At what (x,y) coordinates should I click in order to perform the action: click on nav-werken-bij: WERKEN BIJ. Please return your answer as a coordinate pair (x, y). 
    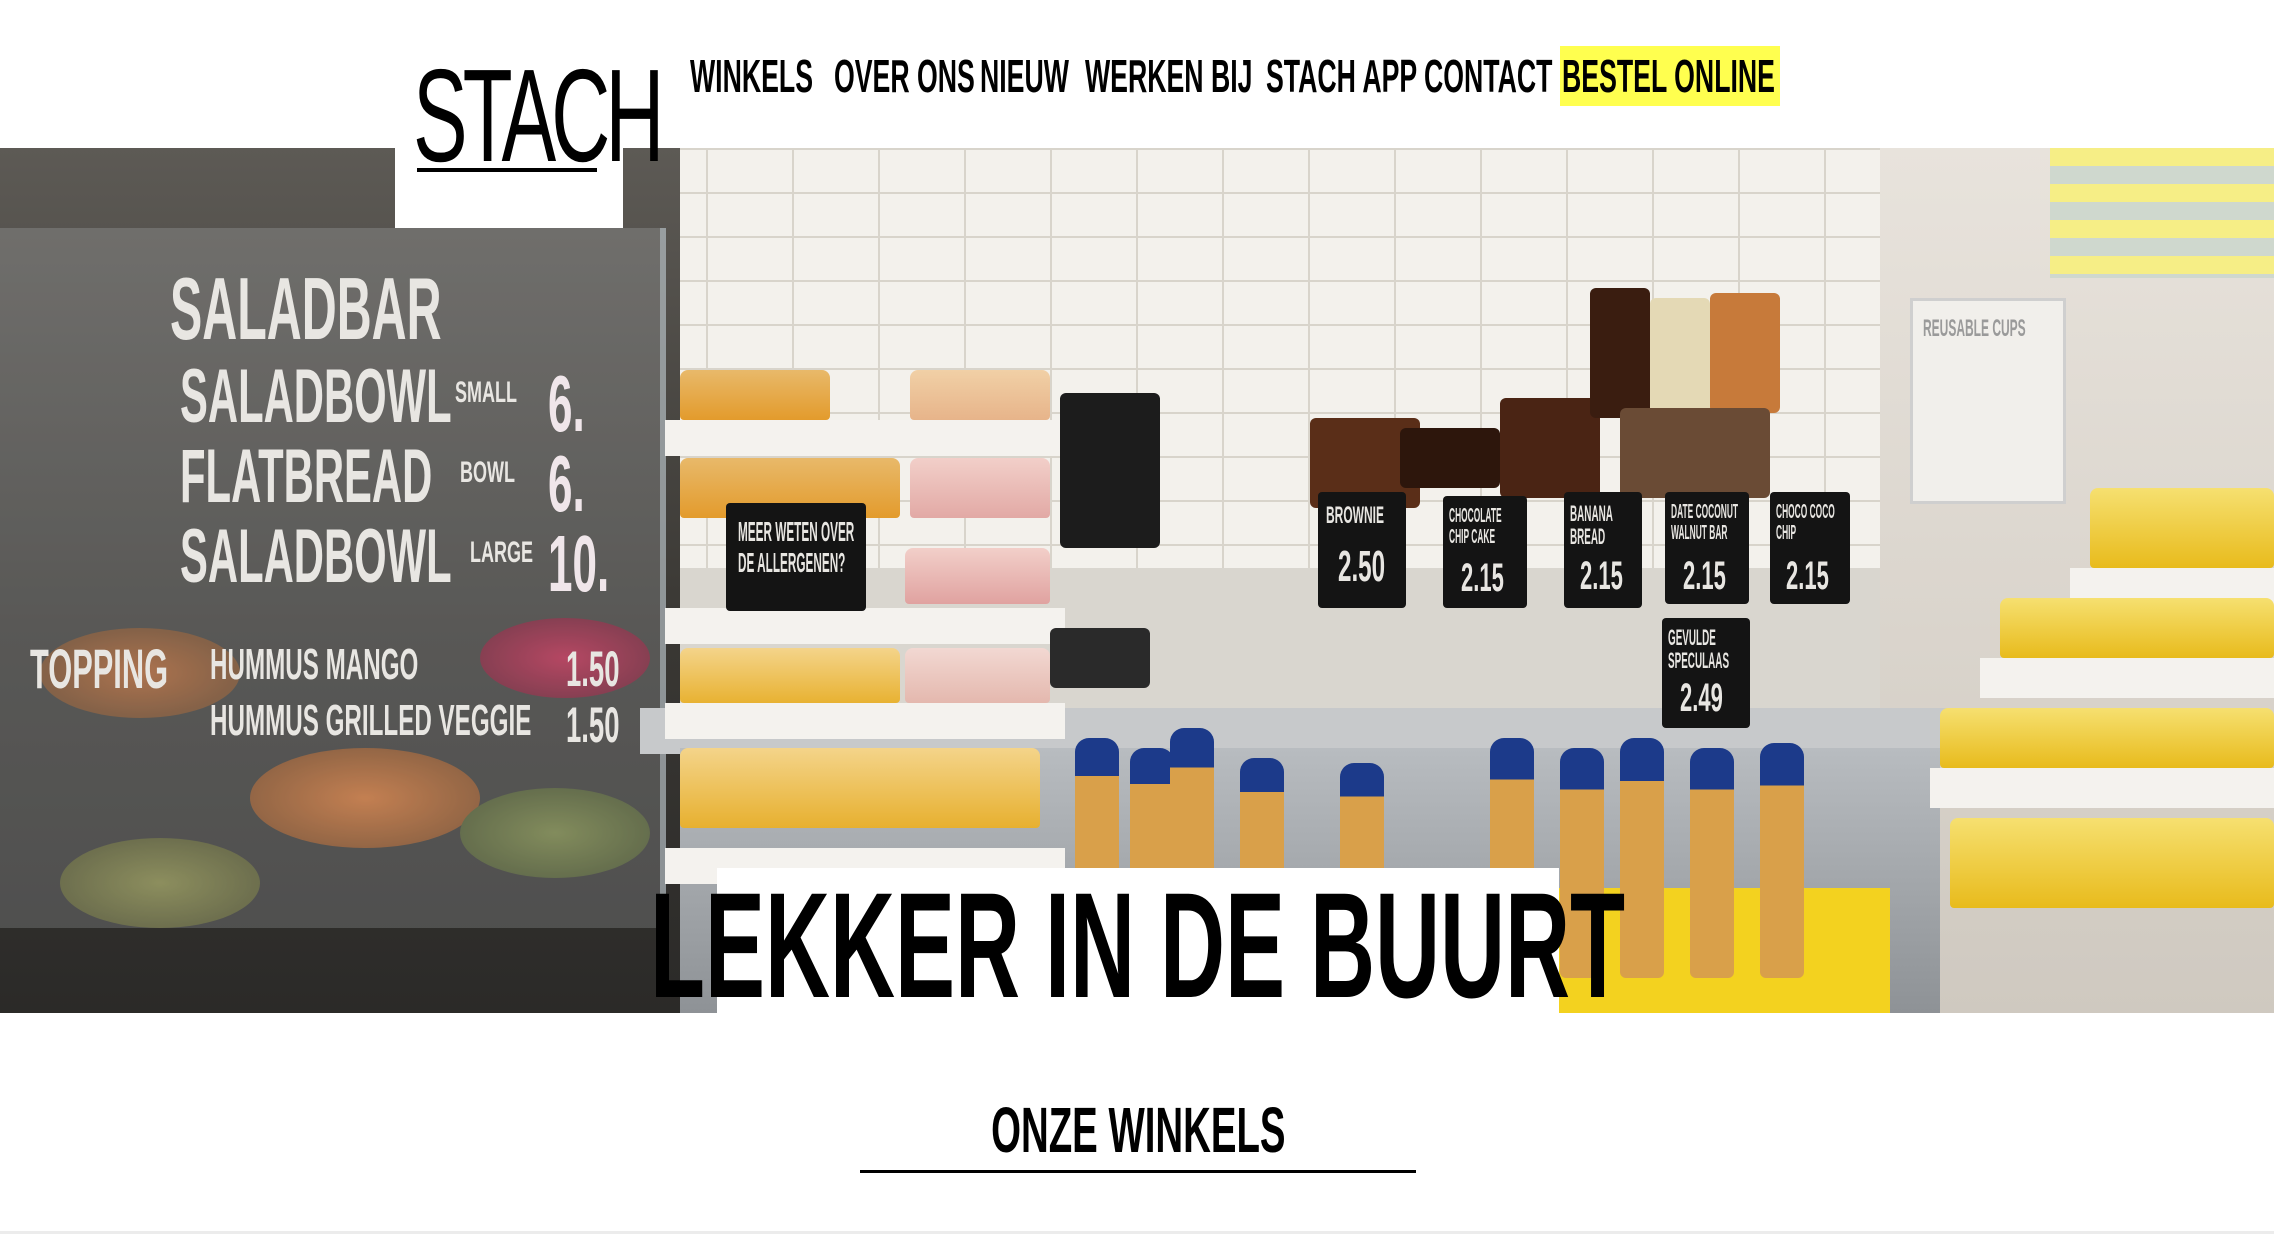
    Looking at the image, I should click on (1169, 76).